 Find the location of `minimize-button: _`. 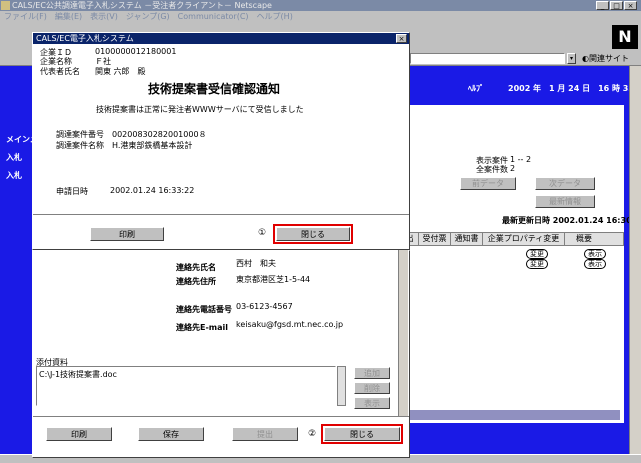

minimize-button: _ is located at coordinates (602, 5).